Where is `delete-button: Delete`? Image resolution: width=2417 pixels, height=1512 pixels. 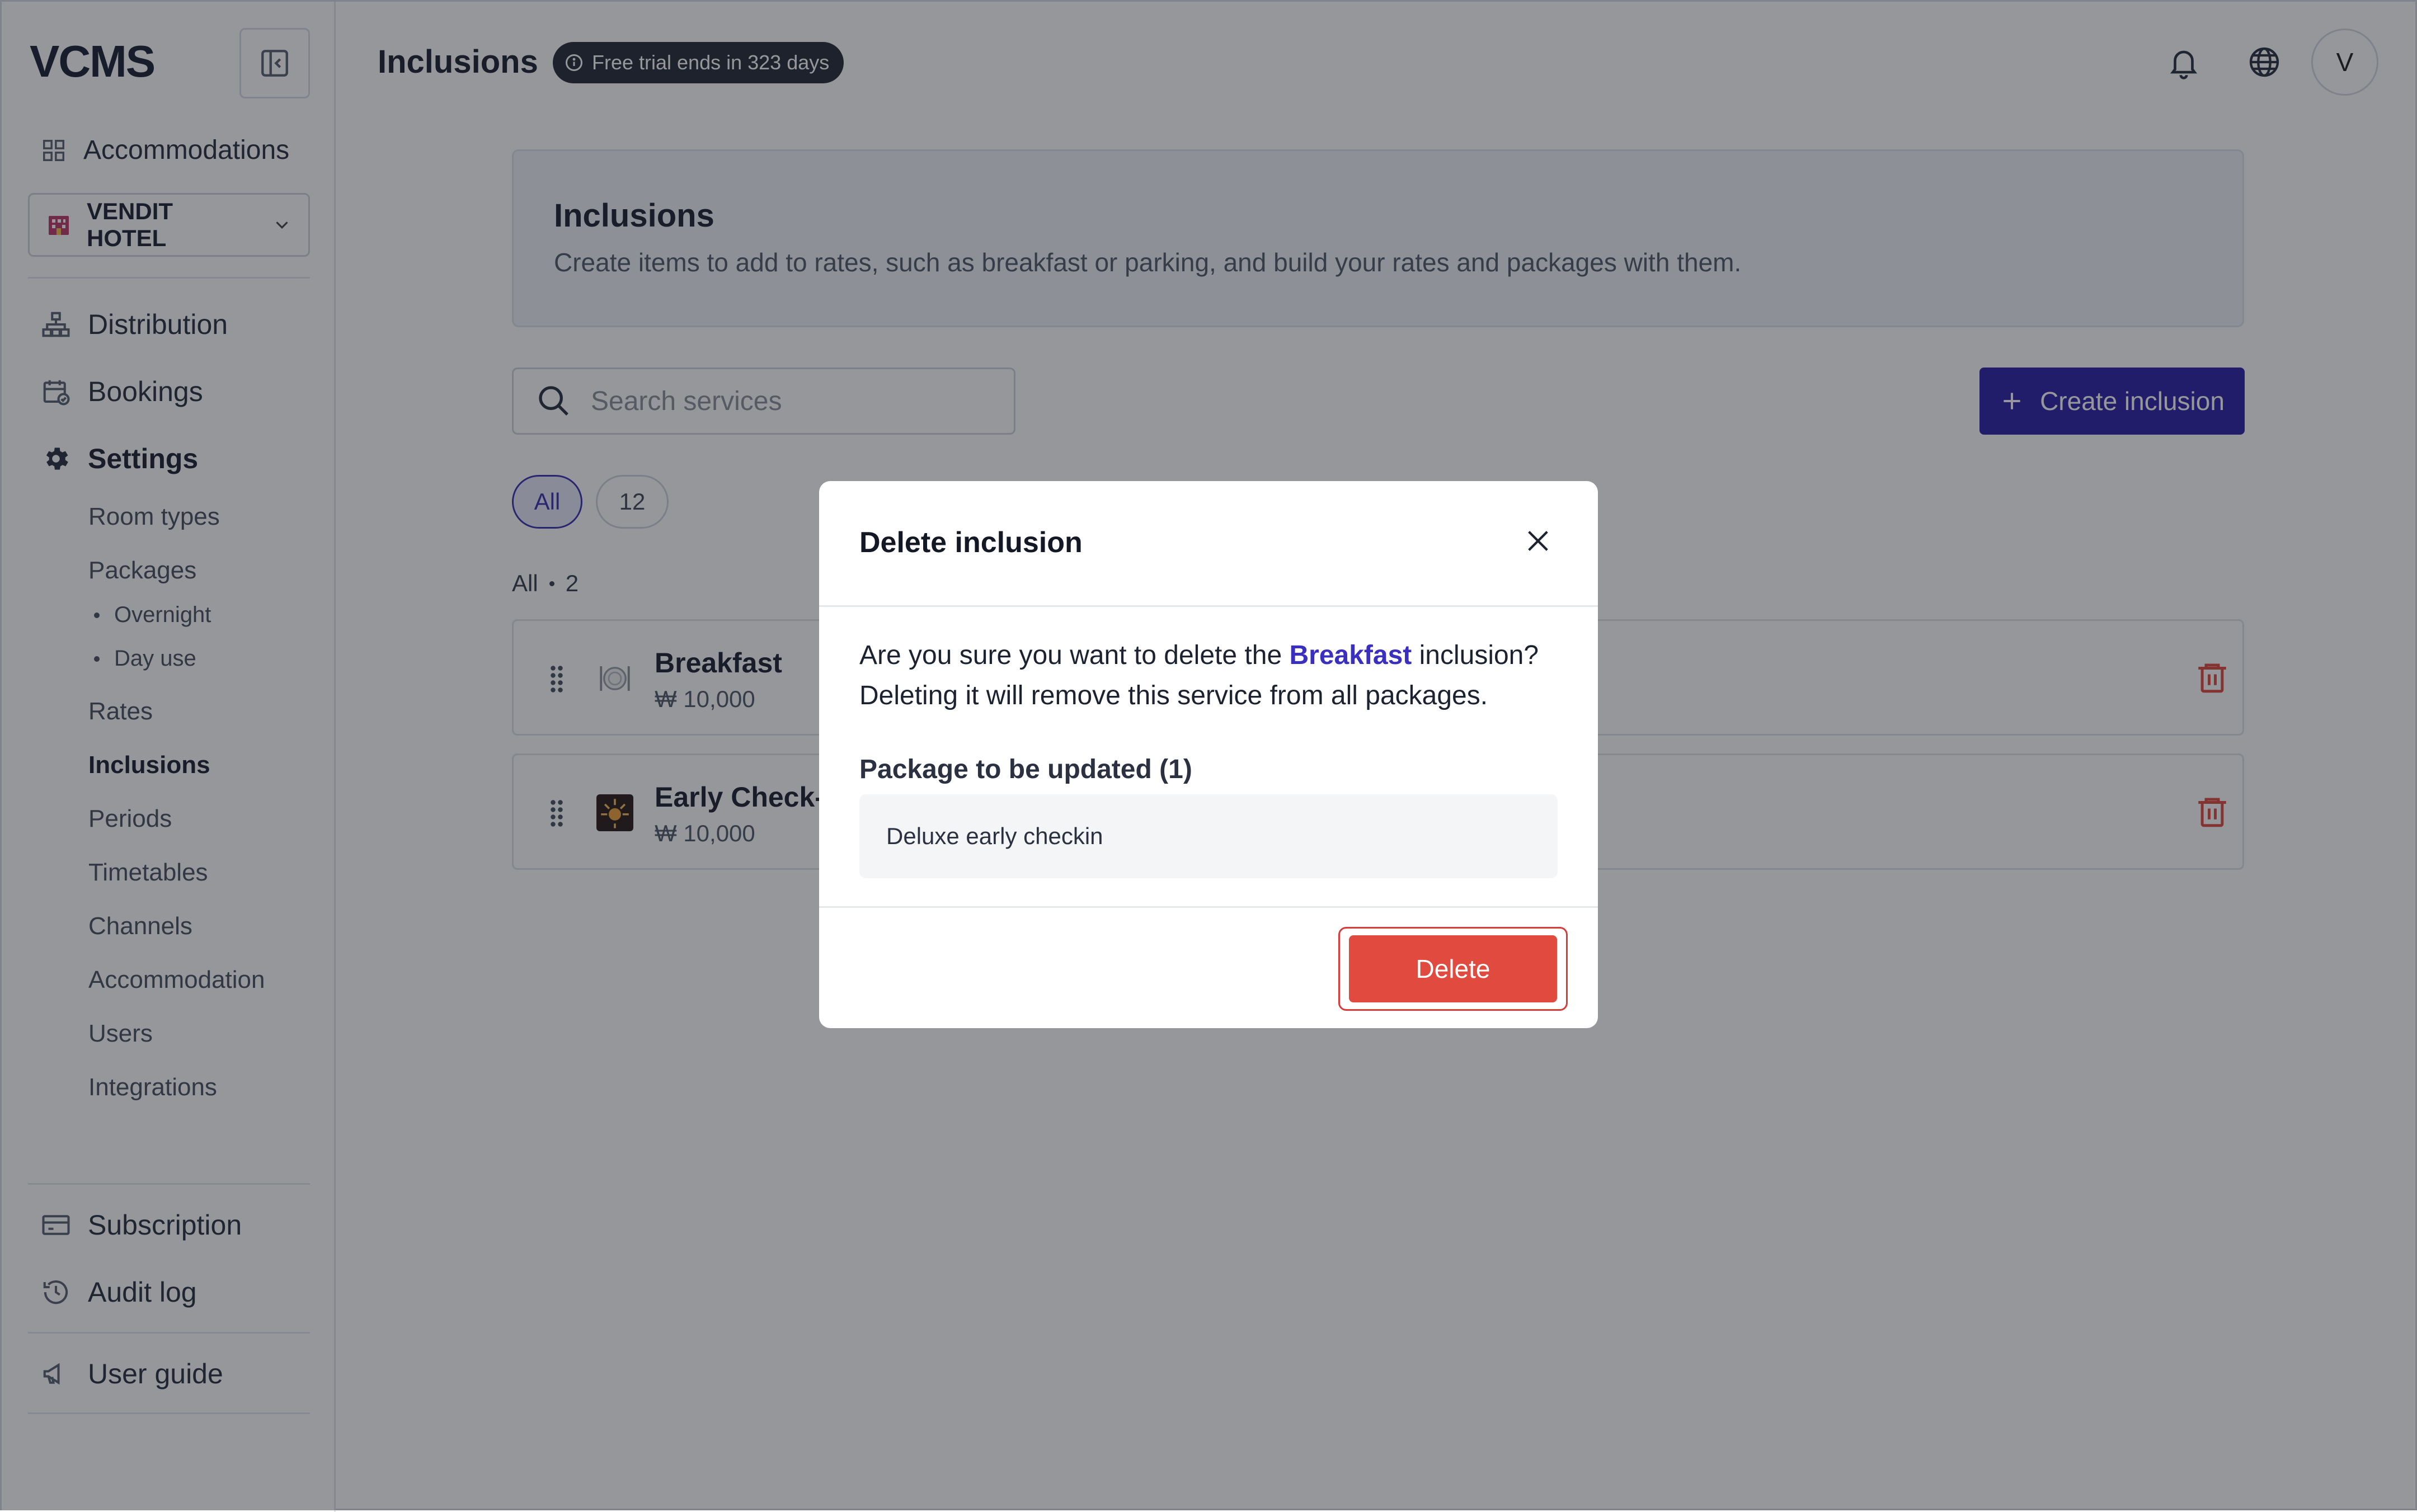
delete-button: Delete is located at coordinates (1453, 969).